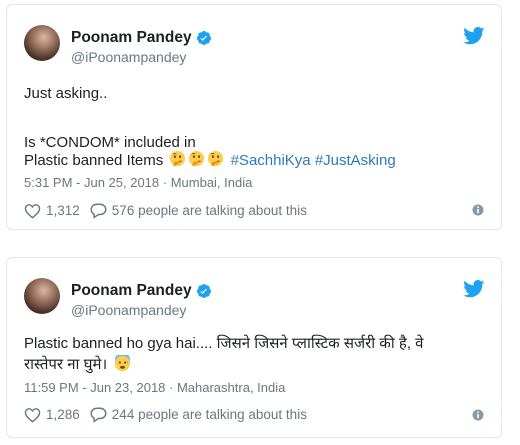  Describe the element at coordinates (209, 210) in the screenshot. I see `talking-count: 576 people are talking about this` at that location.